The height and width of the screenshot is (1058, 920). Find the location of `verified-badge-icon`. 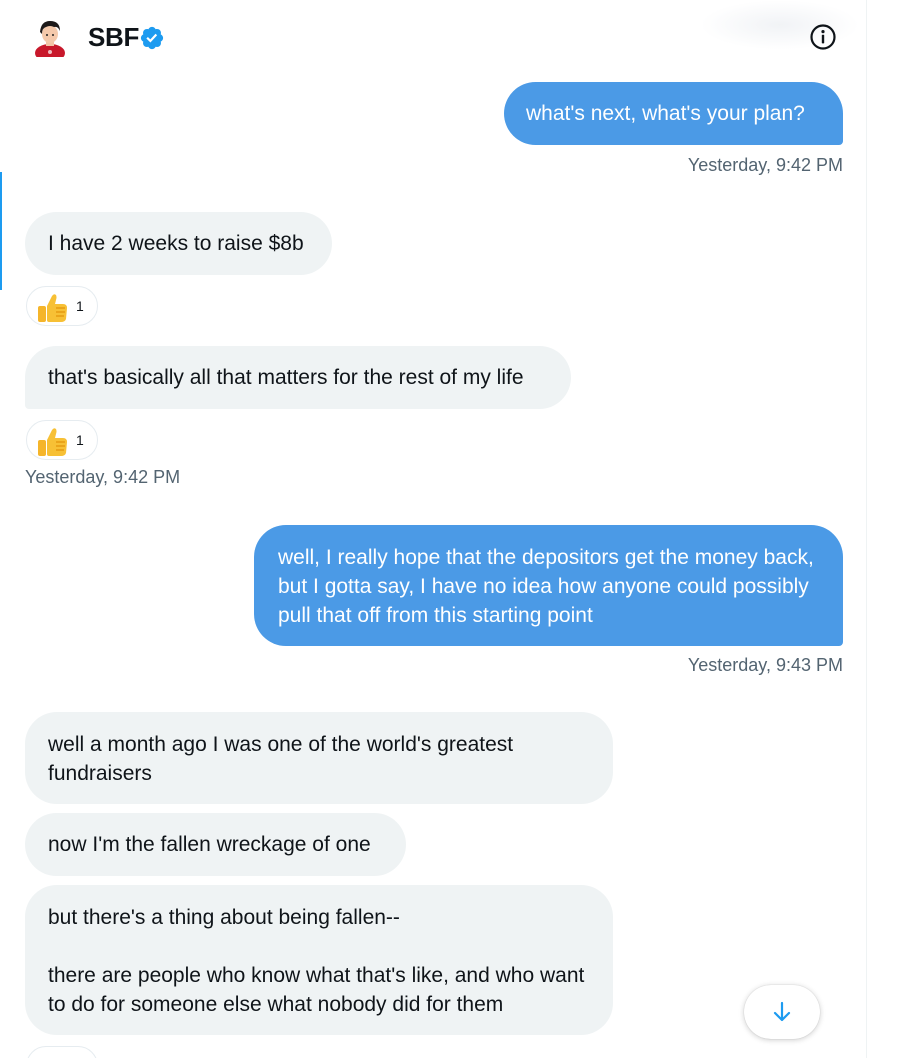

verified-badge-icon is located at coordinates (152, 38).